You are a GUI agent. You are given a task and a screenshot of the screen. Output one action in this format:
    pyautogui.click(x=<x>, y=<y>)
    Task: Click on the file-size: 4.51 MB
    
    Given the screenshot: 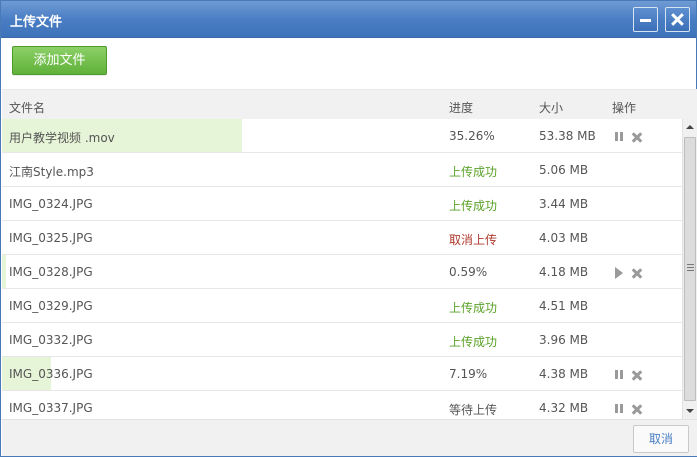 What is the action you would take?
    pyautogui.click(x=564, y=306)
    